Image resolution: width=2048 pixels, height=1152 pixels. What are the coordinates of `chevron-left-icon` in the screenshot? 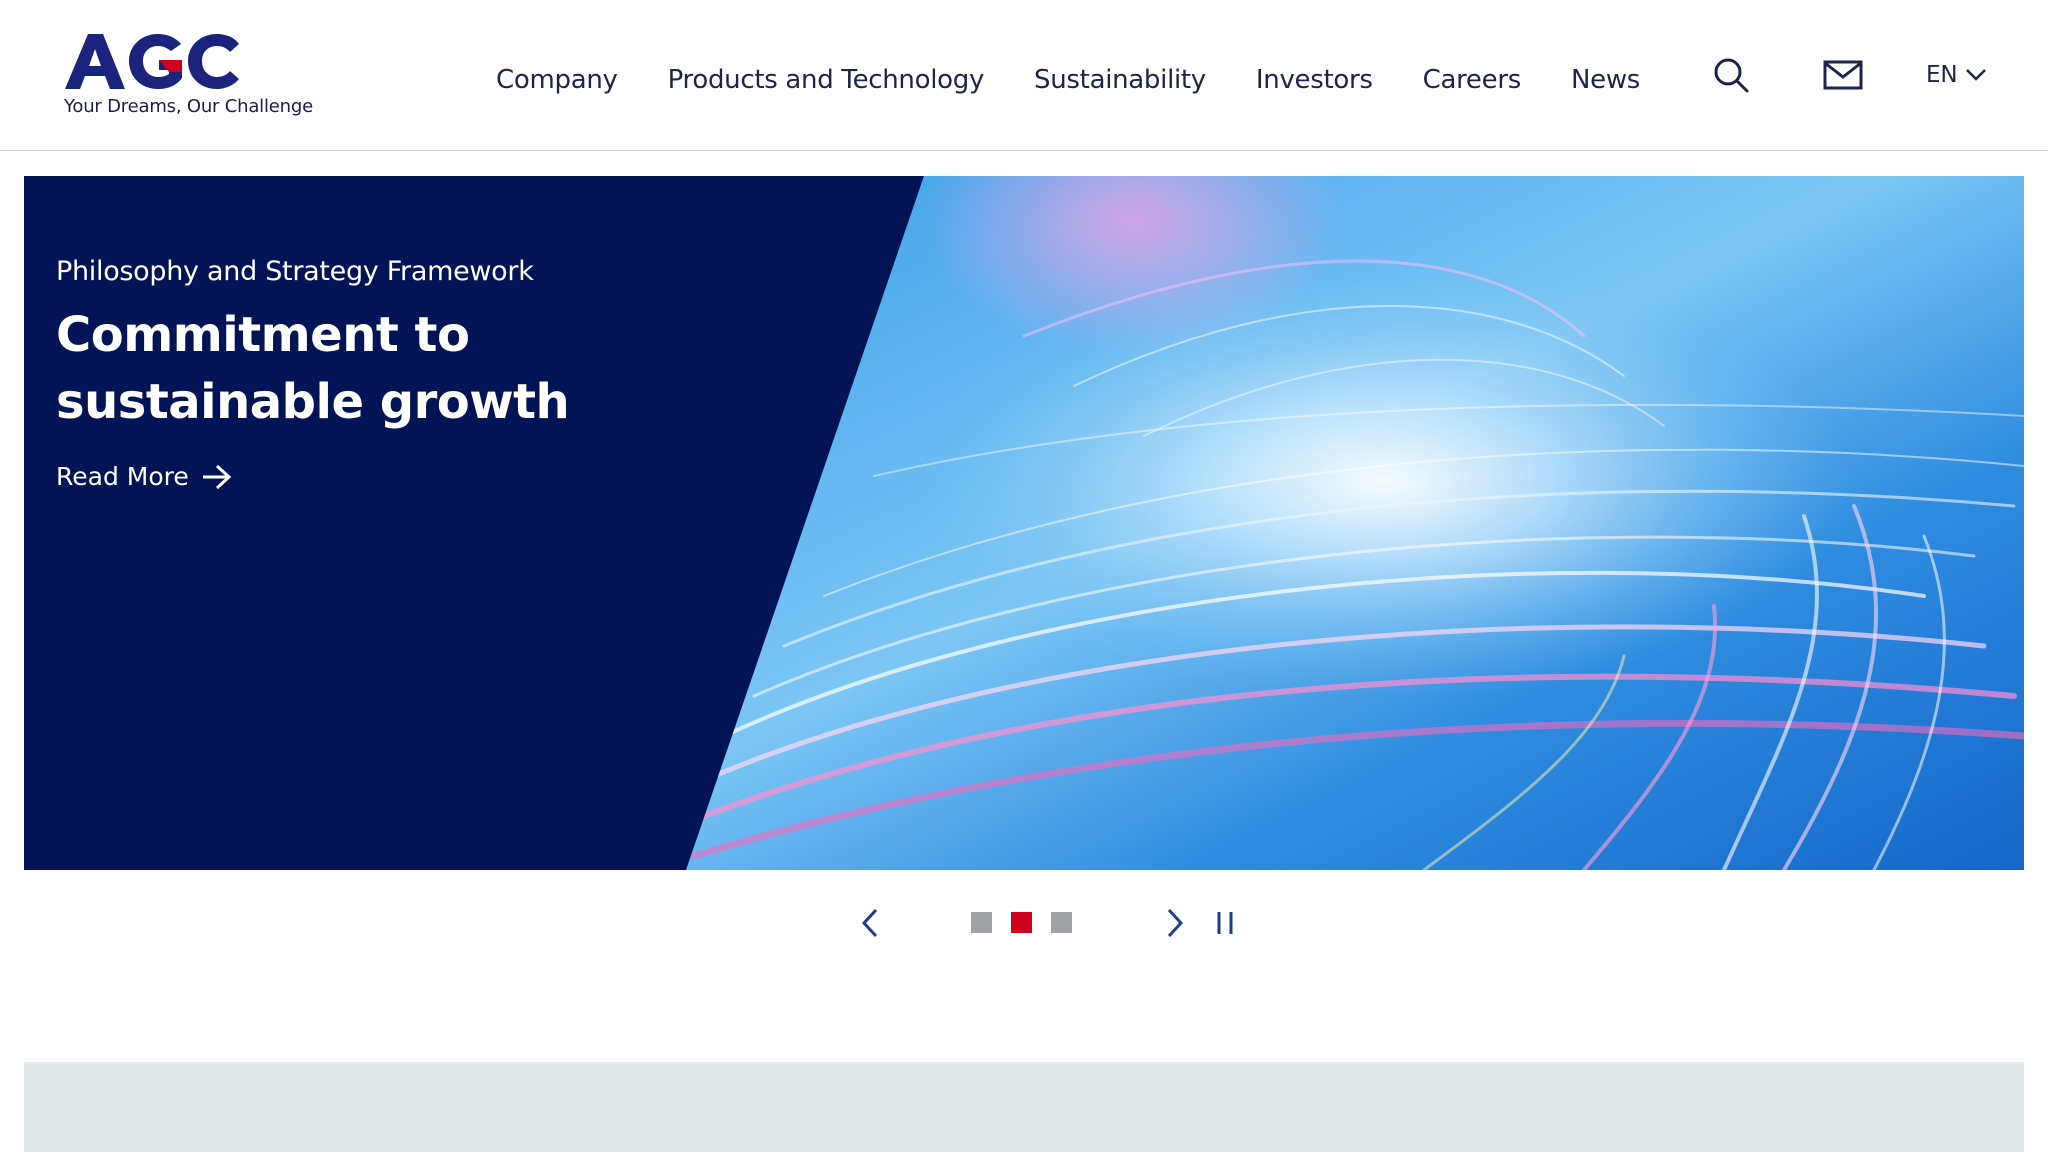 It's located at (870, 923).